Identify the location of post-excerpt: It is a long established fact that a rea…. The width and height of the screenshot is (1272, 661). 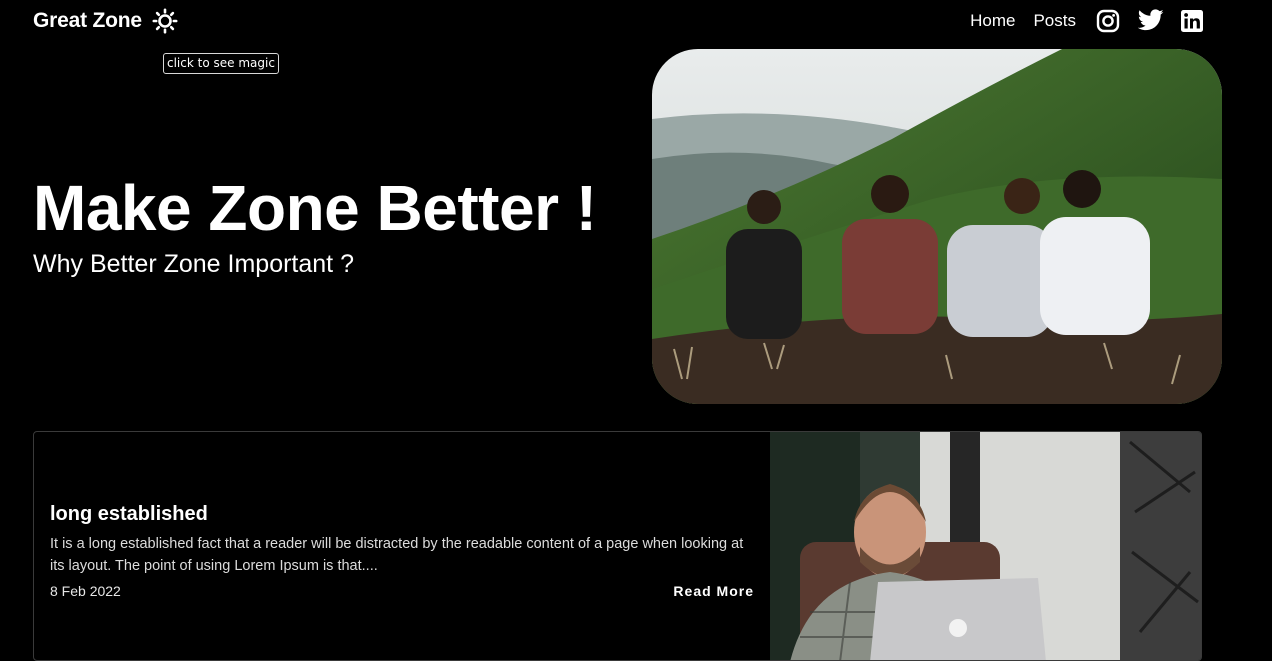
(397, 555).